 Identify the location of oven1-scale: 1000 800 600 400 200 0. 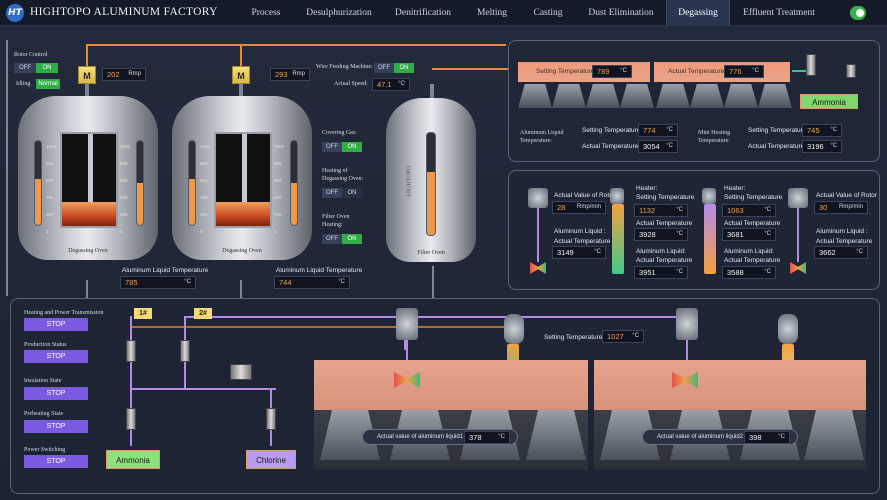
(51, 189).